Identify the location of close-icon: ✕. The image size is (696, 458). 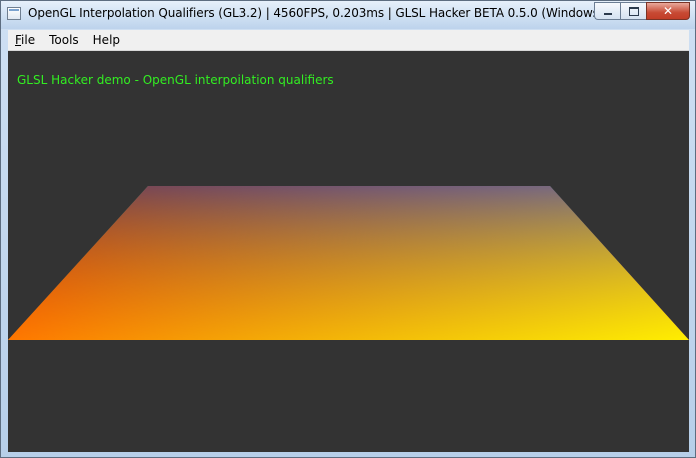
(668, 11).